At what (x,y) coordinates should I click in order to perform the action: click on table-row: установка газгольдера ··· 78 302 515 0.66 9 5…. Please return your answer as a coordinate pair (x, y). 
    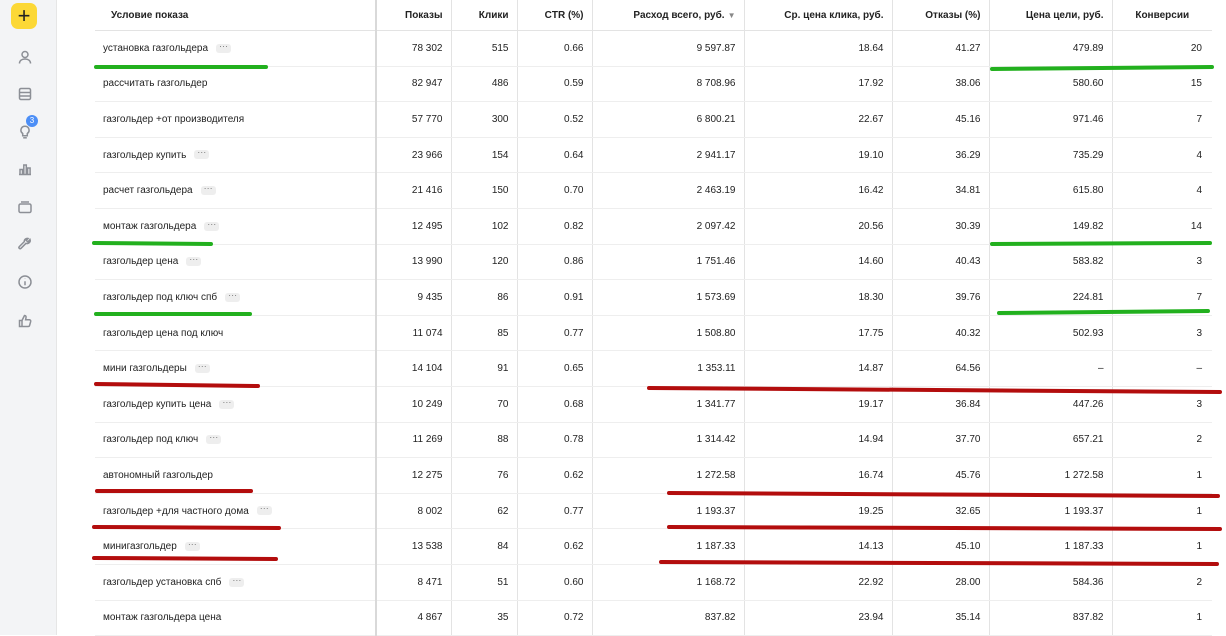
    Looking at the image, I should click on (653, 48).